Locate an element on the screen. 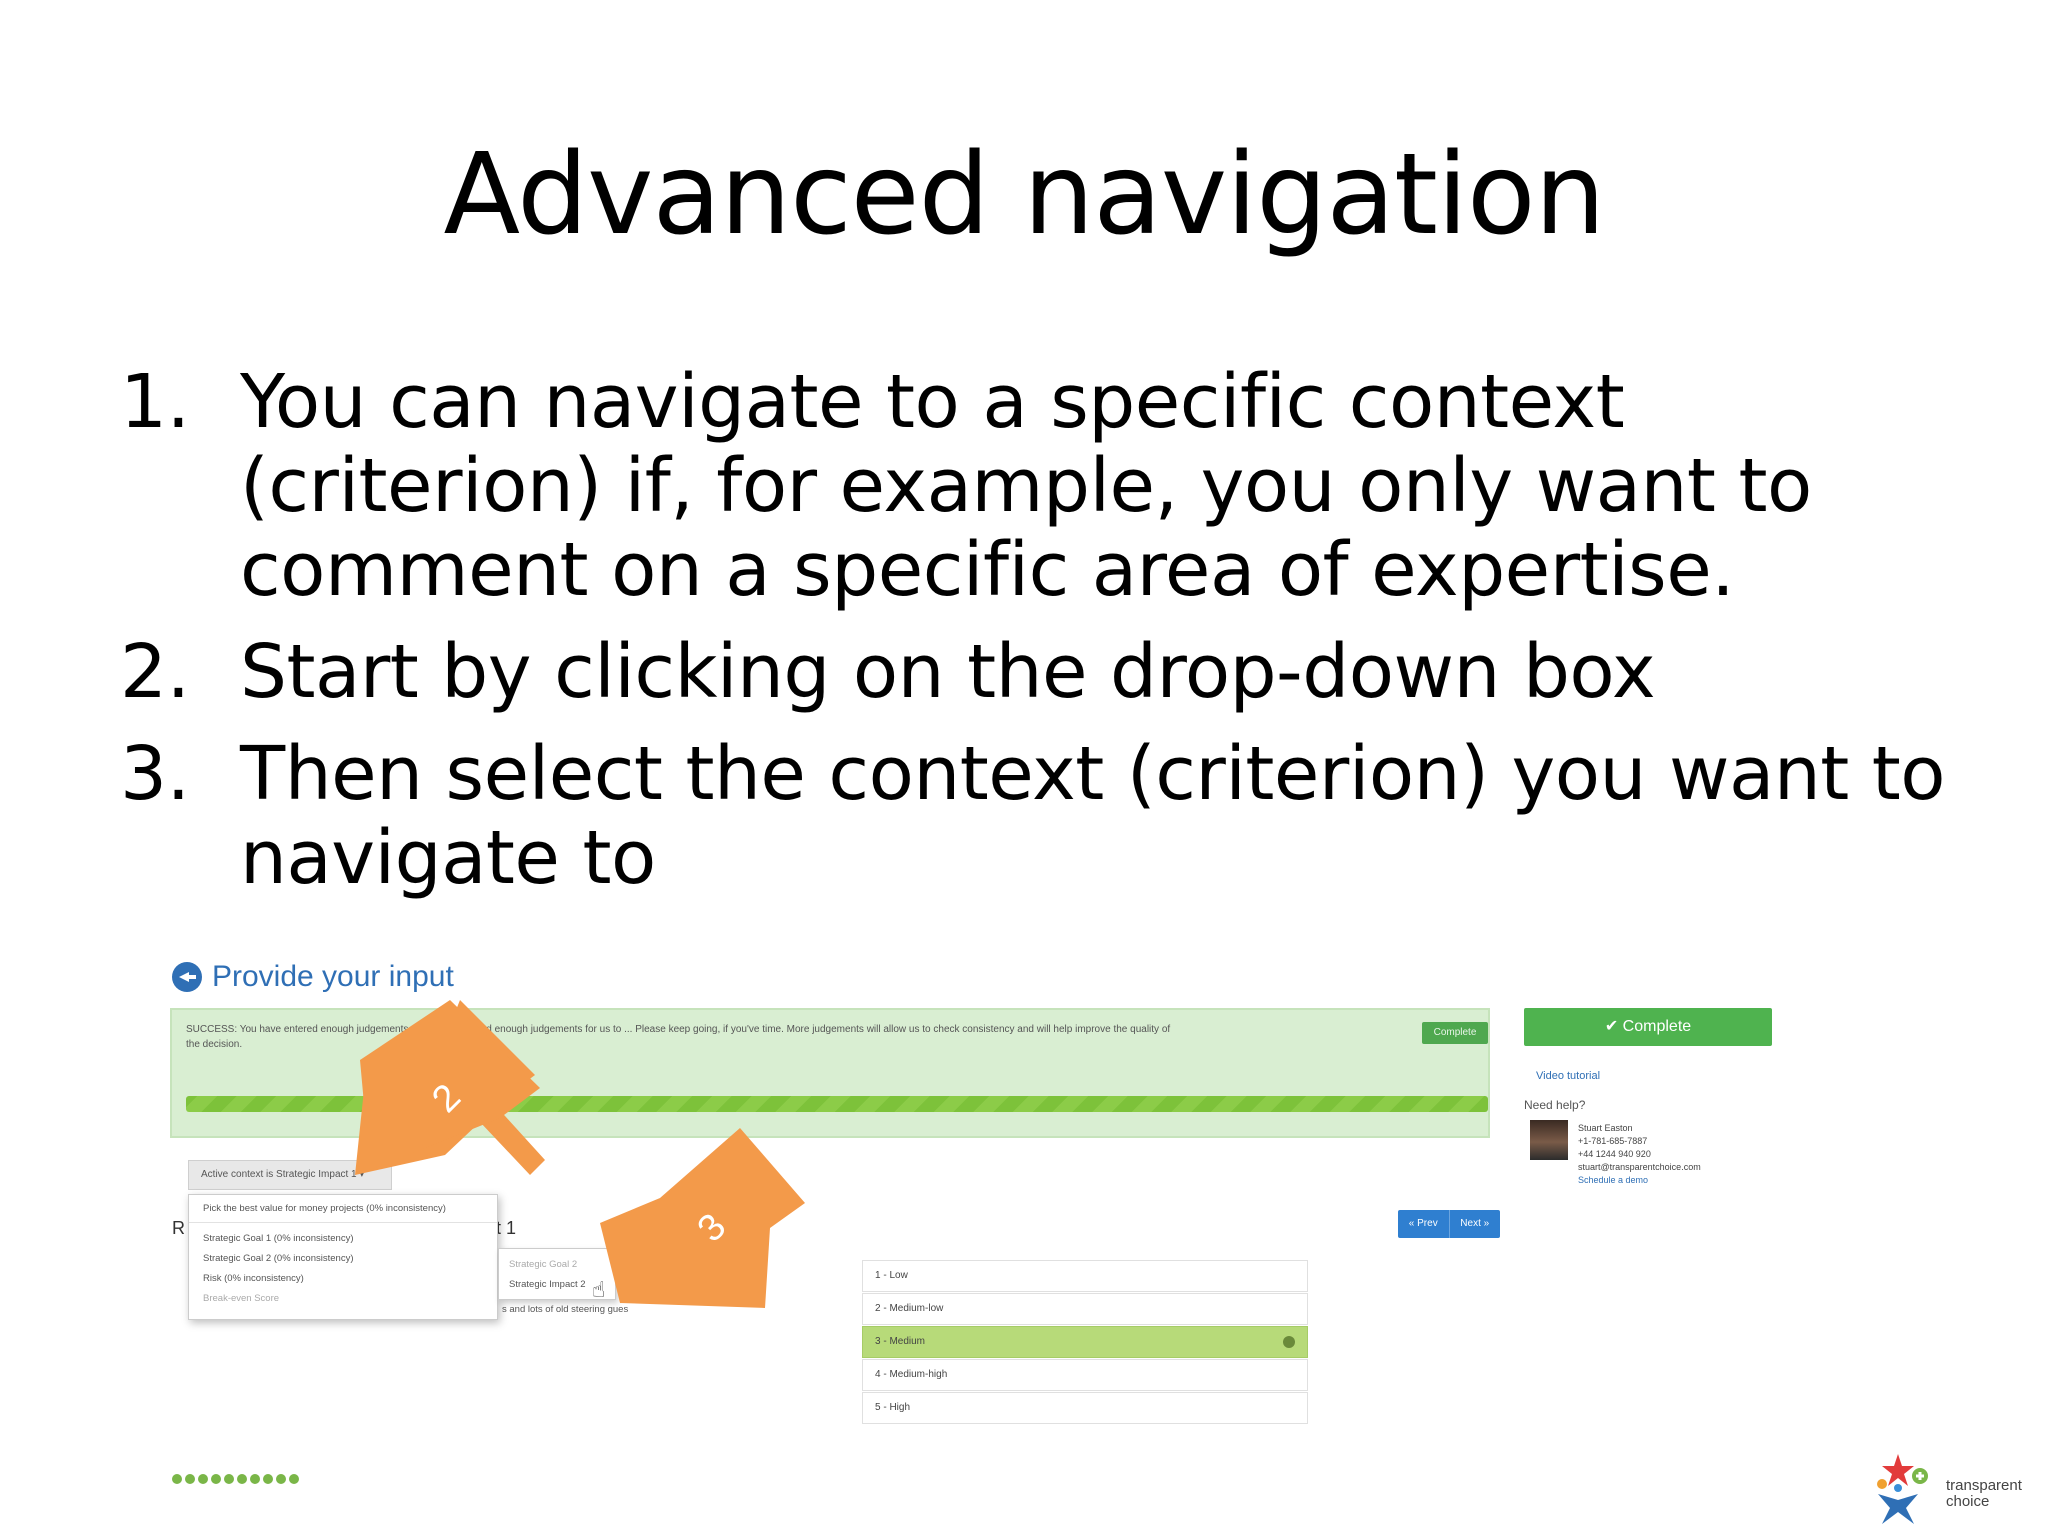 This screenshot has height=1536, width=2048. scale-option-selected: 3 - Medium is located at coordinates (1085, 1342).